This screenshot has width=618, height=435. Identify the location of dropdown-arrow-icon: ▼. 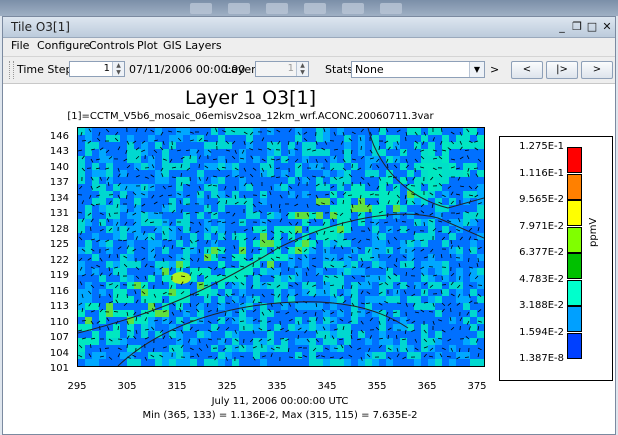
(476, 69).